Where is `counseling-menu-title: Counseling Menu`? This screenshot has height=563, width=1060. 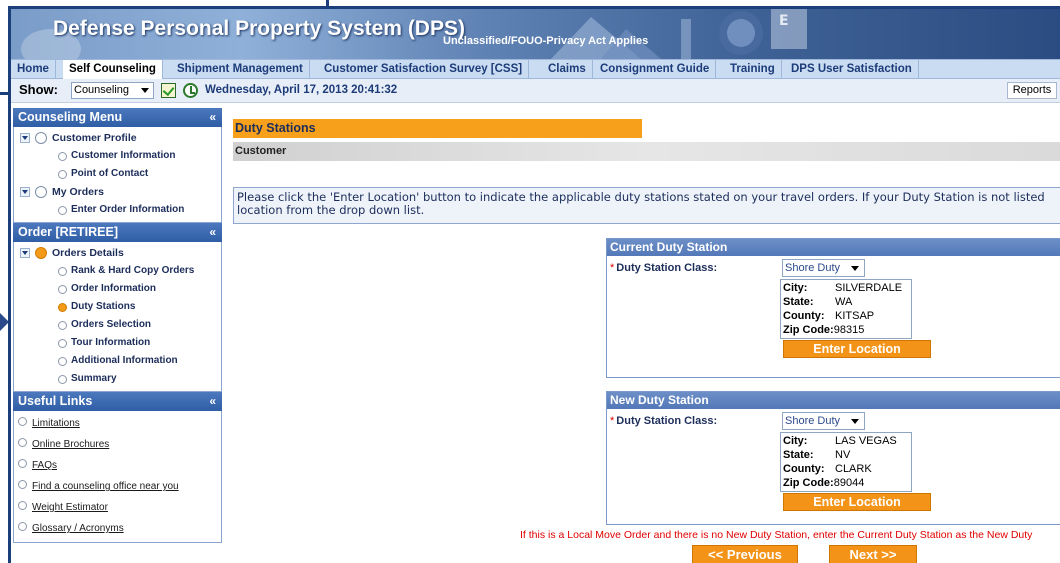
counseling-menu-title: Counseling Menu is located at coordinates (70, 117).